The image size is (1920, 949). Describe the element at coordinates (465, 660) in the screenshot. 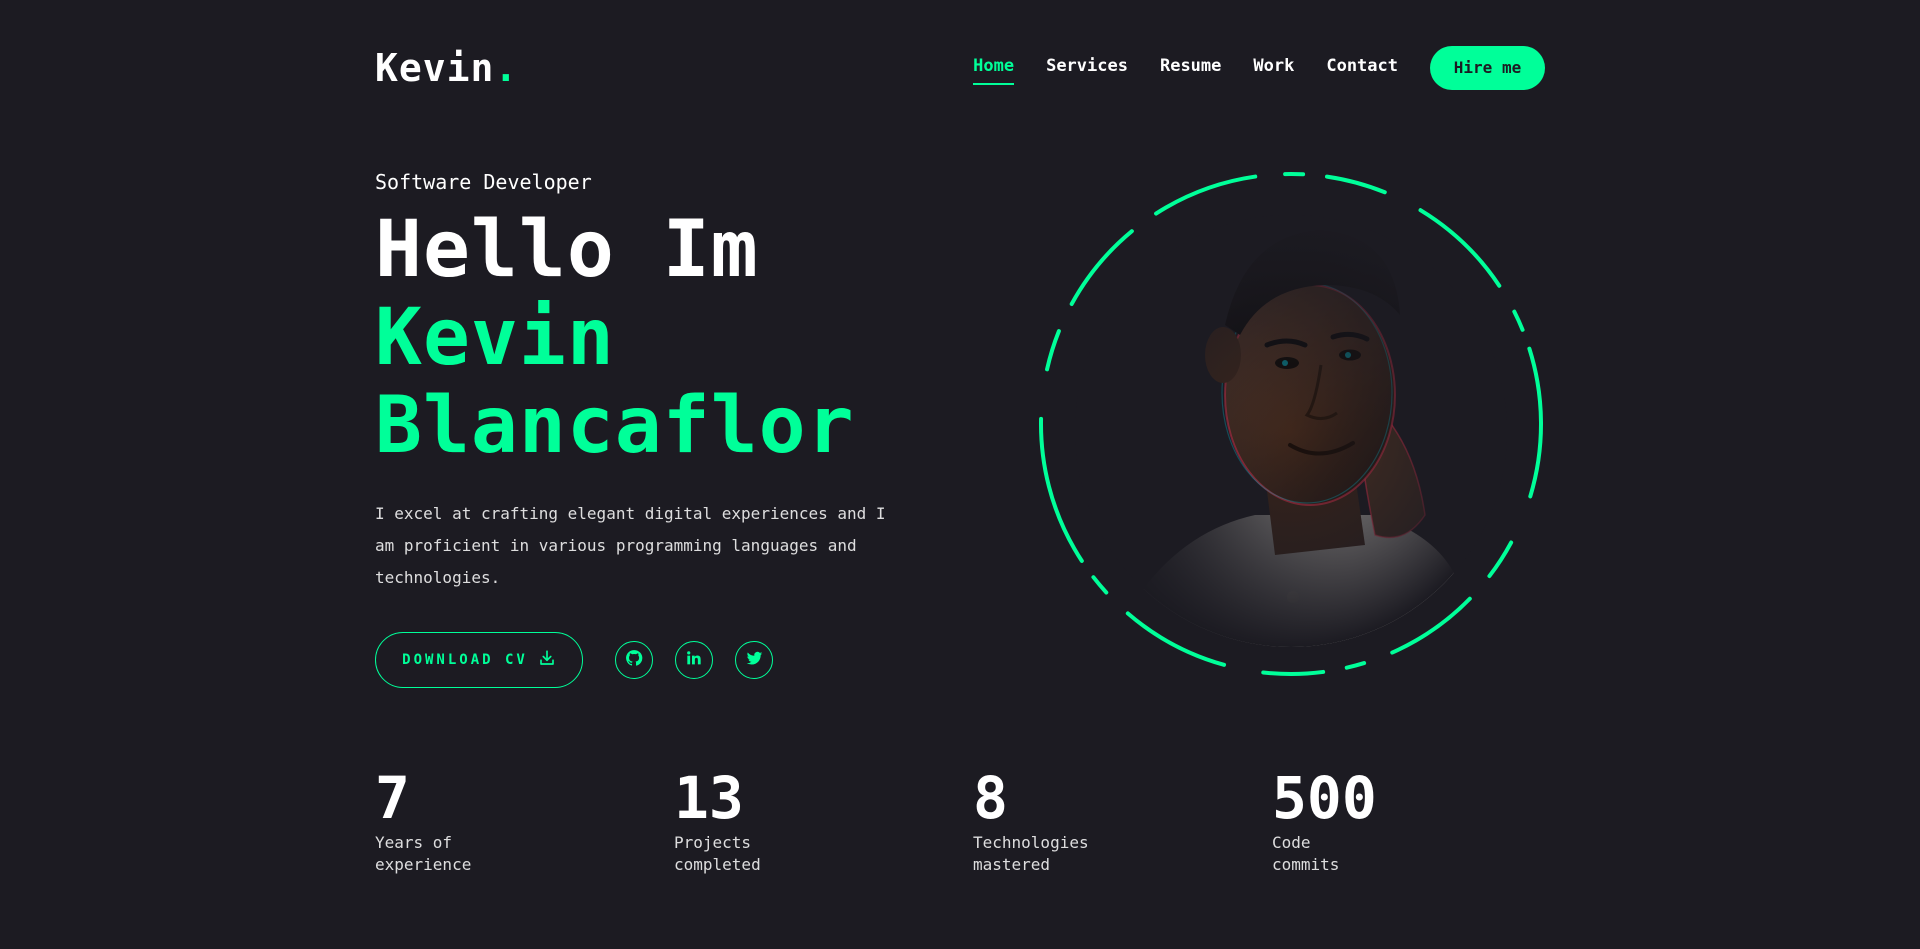

I see `download-cv-label: DOWNLOAD CV` at that location.